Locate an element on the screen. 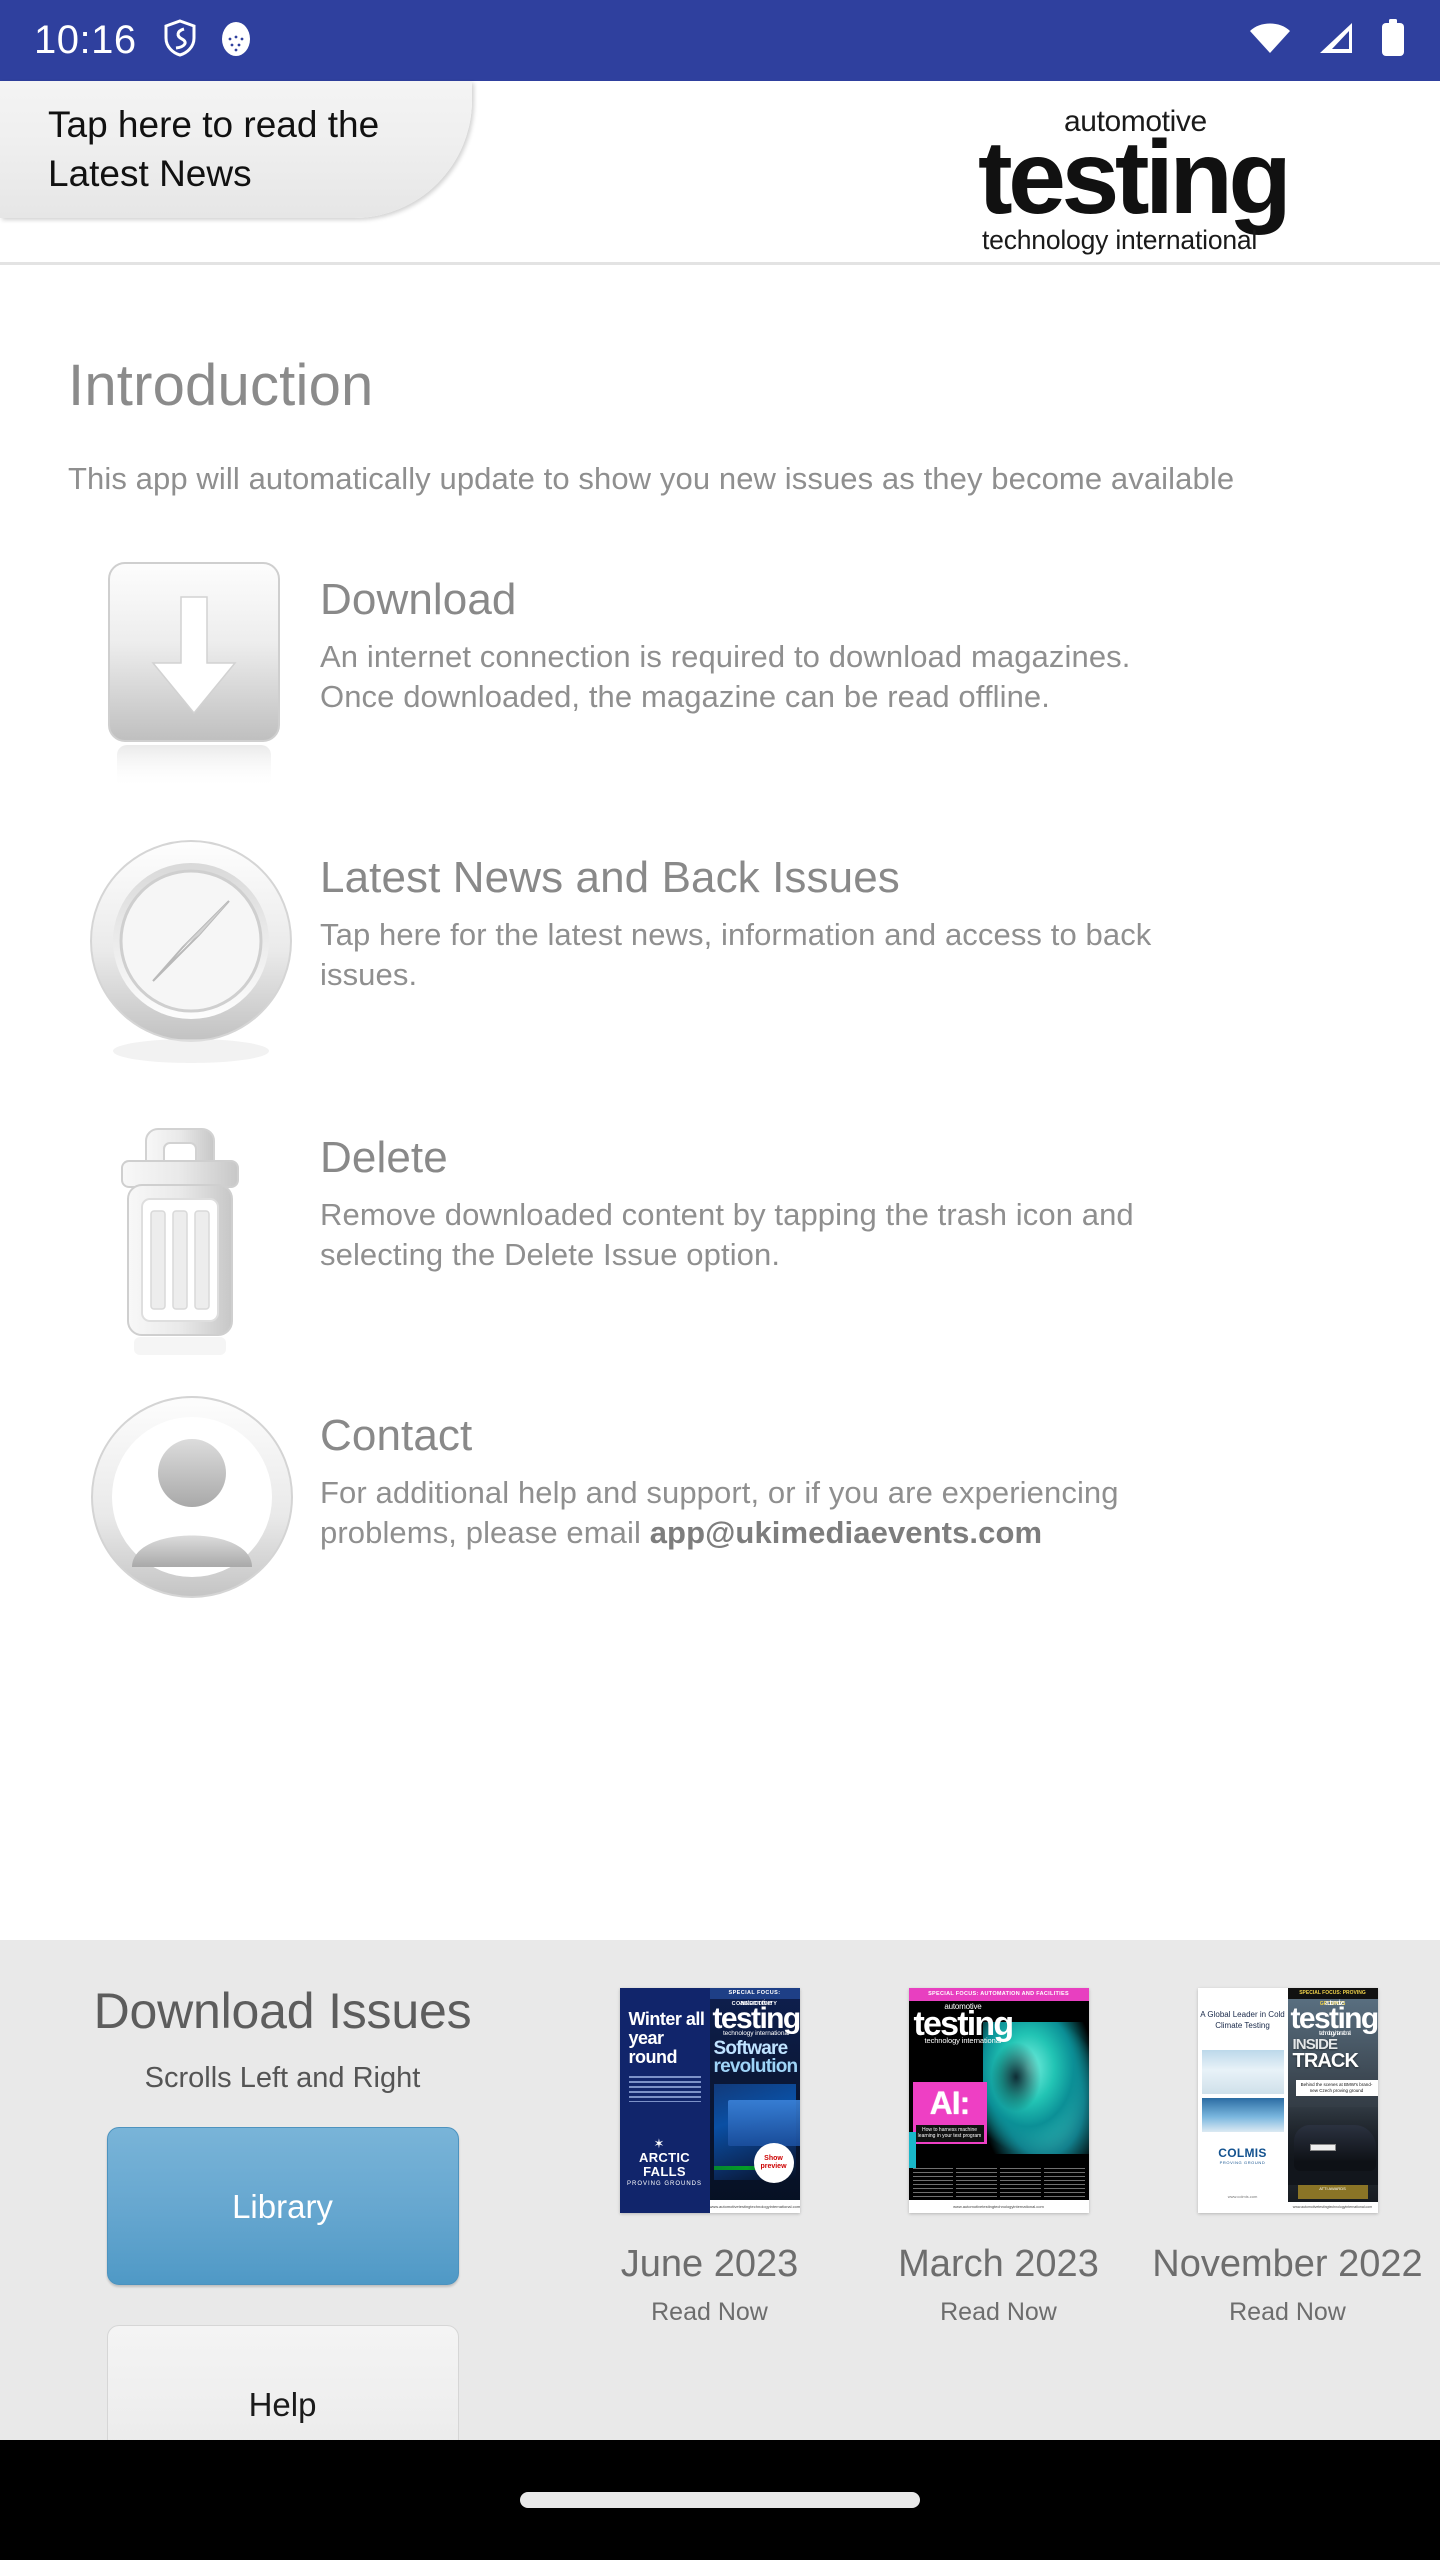 The image size is (1440, 2560). cover-ad-photo-top is located at coordinates (1242, 2072).